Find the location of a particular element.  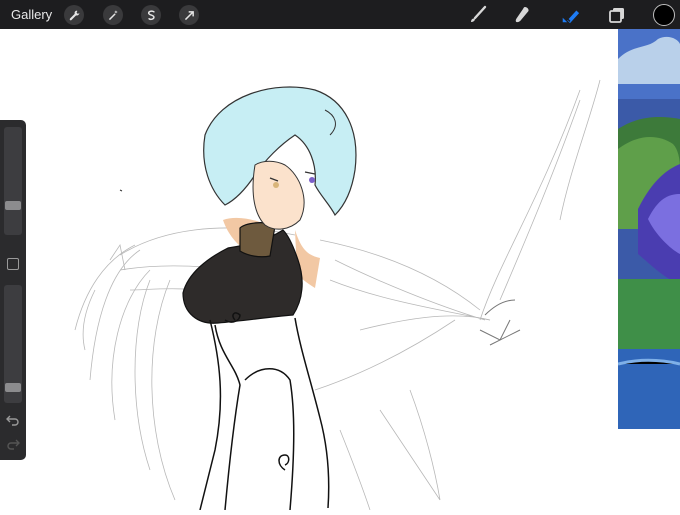

wrench-icon is located at coordinates (74, 15).